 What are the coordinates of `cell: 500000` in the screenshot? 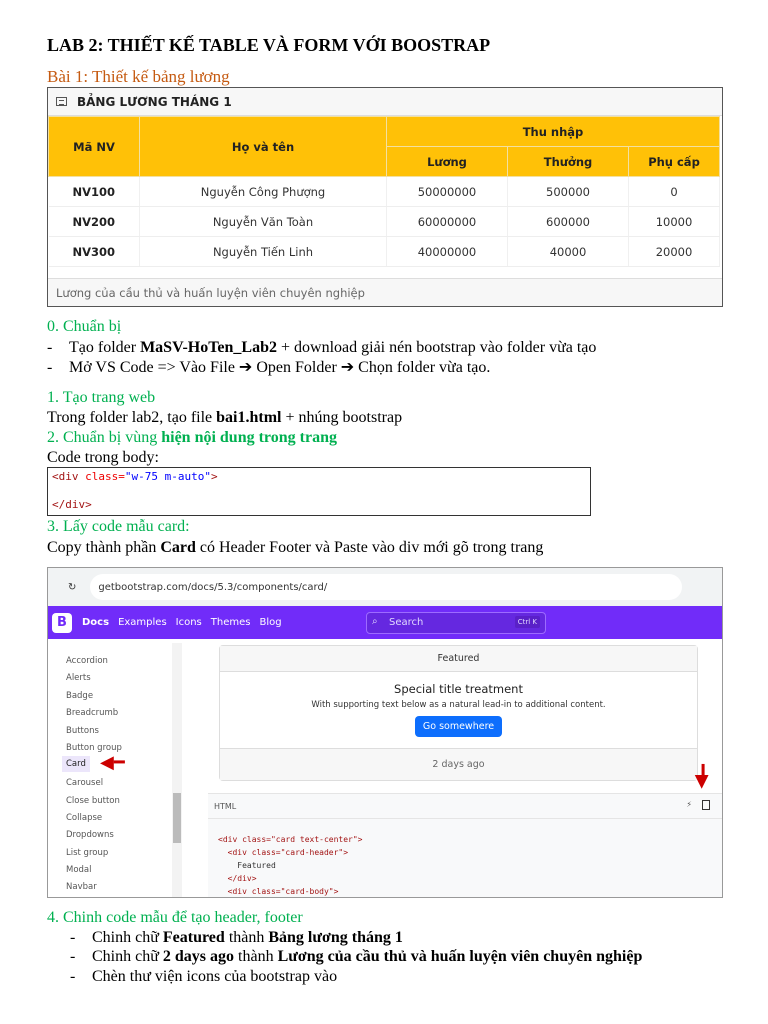 It's located at (568, 191).